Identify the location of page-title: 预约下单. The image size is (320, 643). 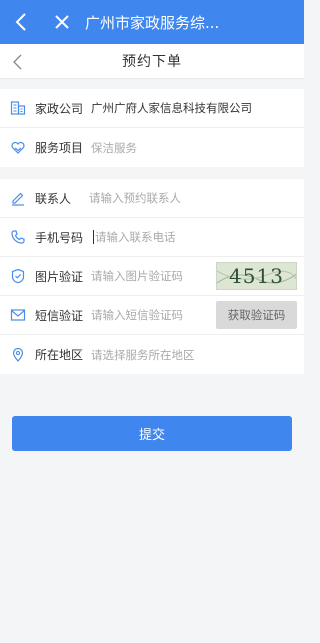
(152, 62).